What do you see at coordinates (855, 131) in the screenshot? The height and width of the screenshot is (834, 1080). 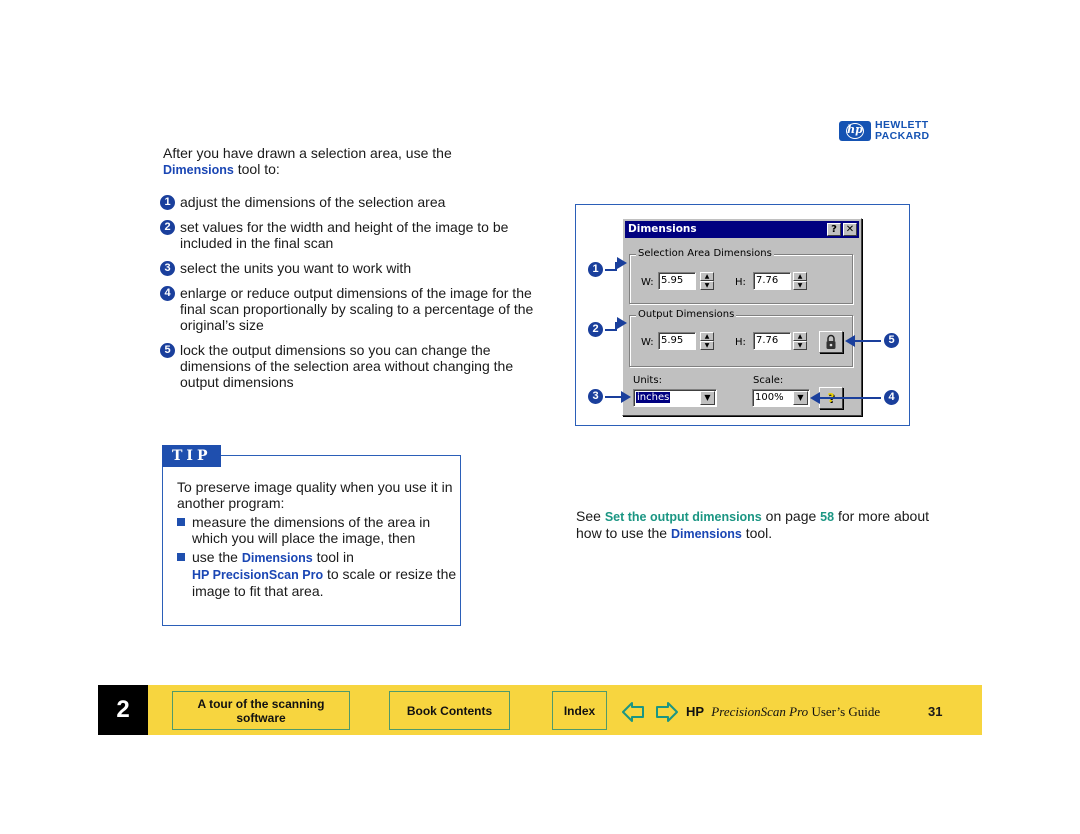 I see `hp-logo-mark: hp` at bounding box center [855, 131].